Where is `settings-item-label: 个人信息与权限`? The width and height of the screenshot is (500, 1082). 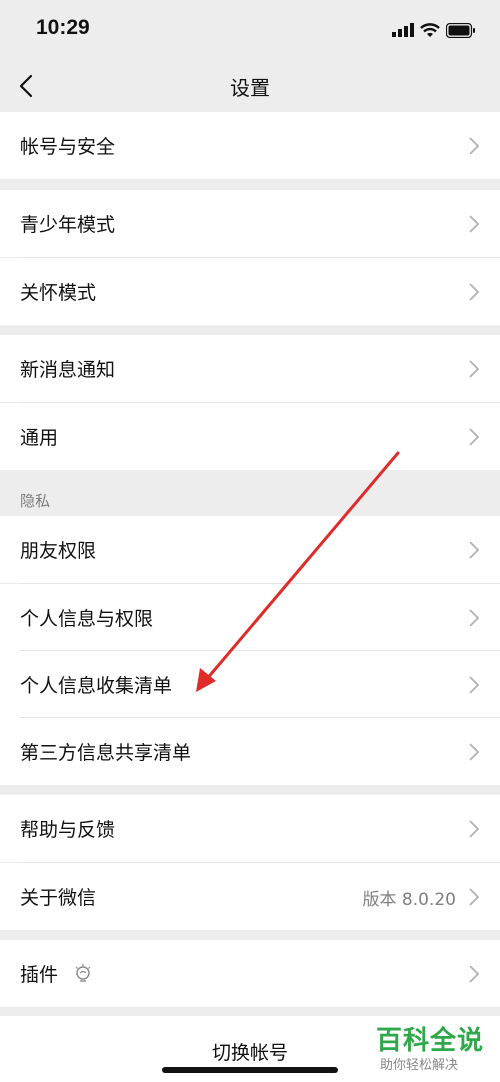 settings-item-label: 个人信息与权限 is located at coordinates (87, 619).